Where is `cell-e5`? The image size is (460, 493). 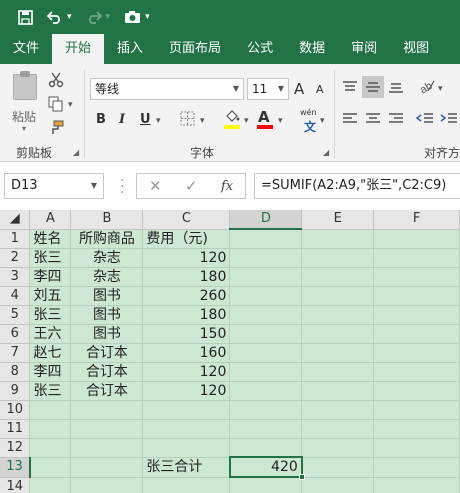 cell-e5 is located at coordinates (338, 315).